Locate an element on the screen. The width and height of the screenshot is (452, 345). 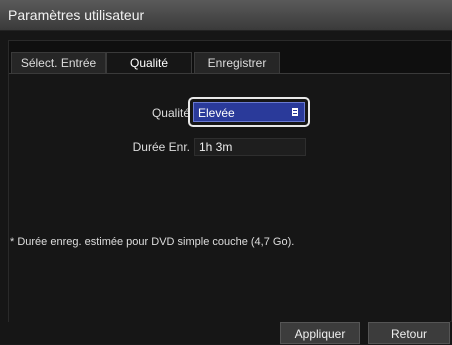
duration-value: 1h 3m is located at coordinates (216, 147).